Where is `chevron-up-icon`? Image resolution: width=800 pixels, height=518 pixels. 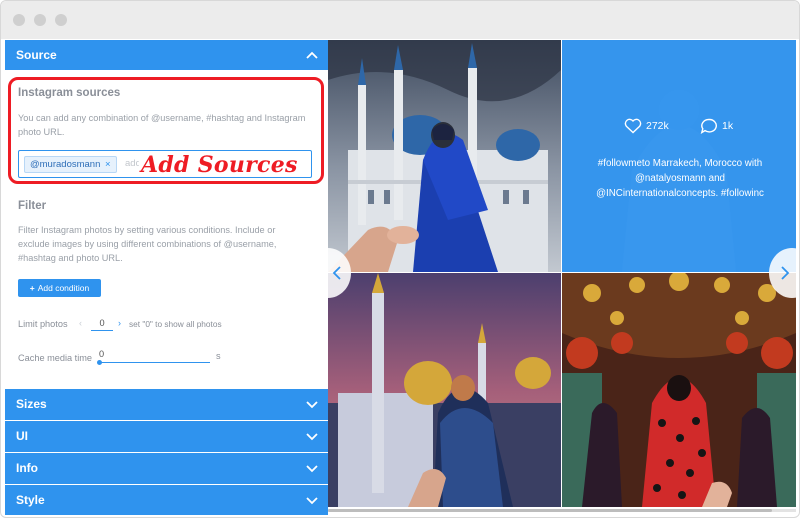 chevron-up-icon is located at coordinates (312, 55).